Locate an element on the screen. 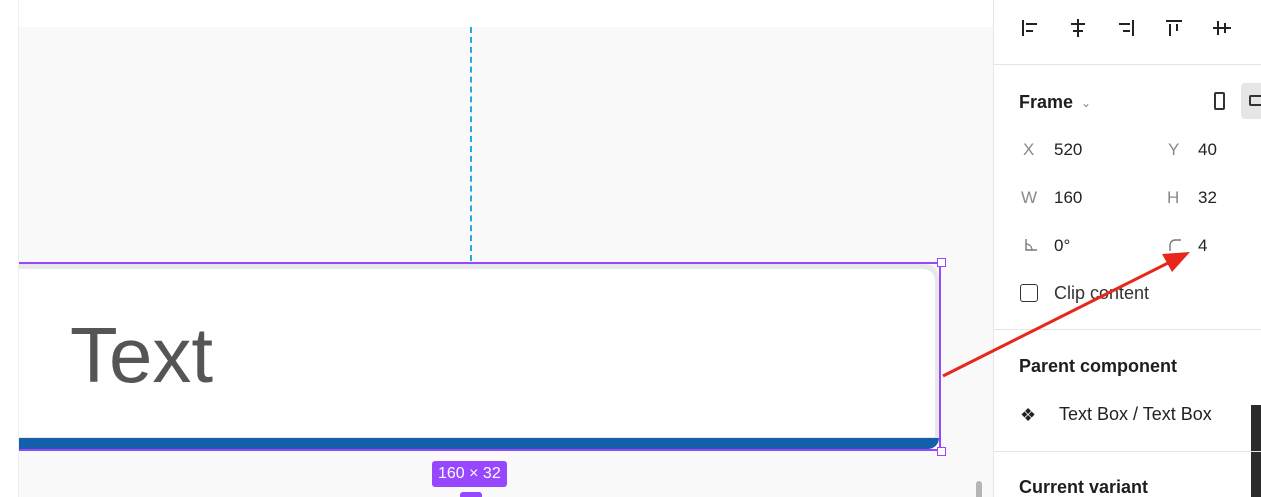  x-input: 520 is located at coordinates (1068, 150).